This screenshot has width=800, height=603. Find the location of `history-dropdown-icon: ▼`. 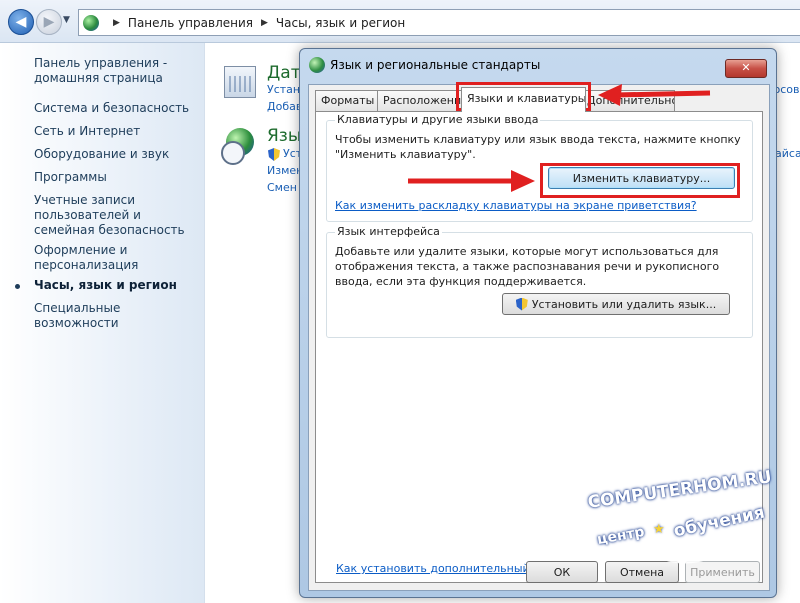

history-dropdown-icon: ▼ is located at coordinates (66, 20).